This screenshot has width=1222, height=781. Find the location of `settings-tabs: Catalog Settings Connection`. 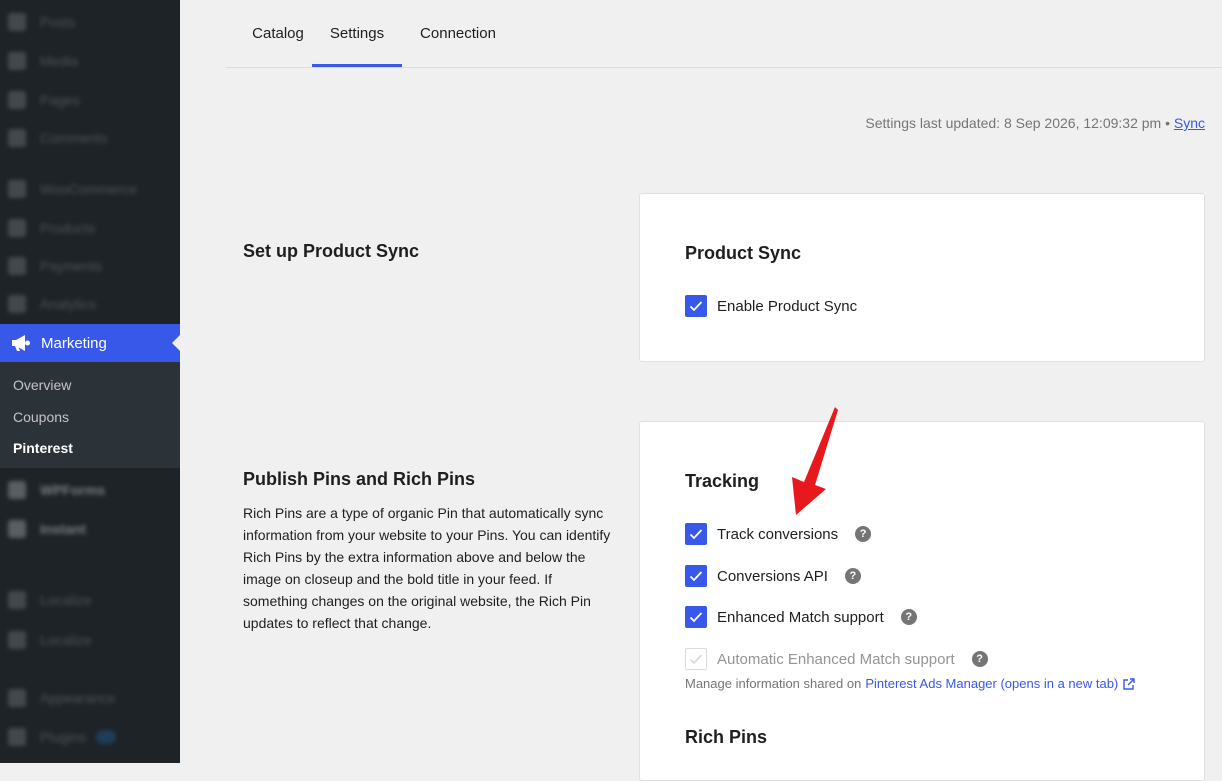

settings-tabs: Catalog Settings Connection is located at coordinates (724, 34).